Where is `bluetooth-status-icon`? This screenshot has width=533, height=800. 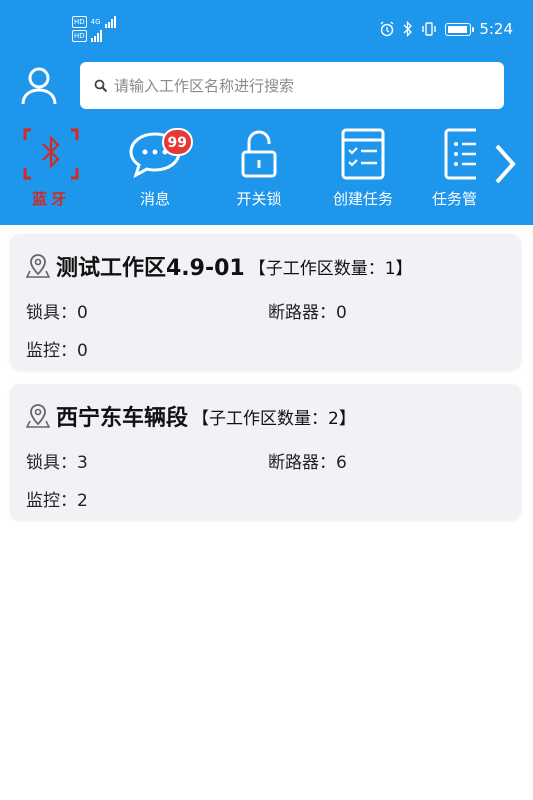
bluetooth-status-icon is located at coordinates (408, 29).